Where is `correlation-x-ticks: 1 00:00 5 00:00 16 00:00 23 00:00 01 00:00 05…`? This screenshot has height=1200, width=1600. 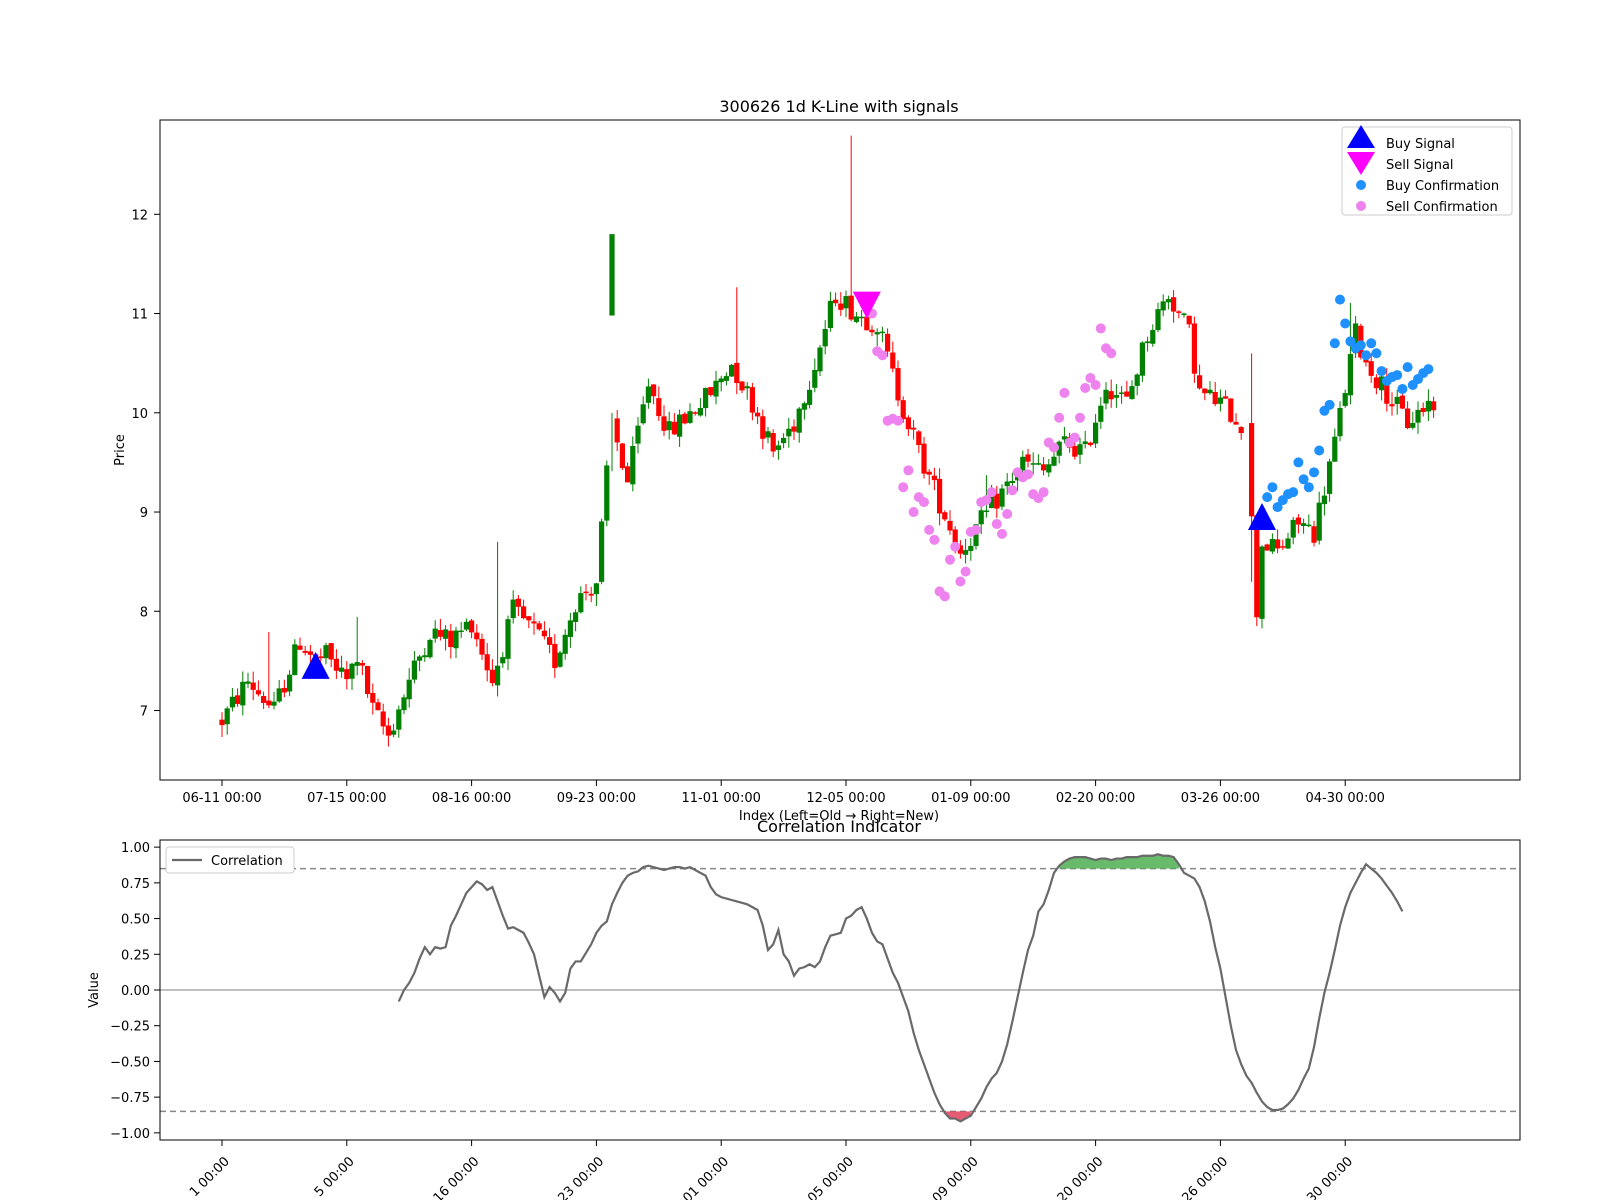 correlation-x-ticks: 1 00:00 5 00:00 16 00:00 23 00:00 01 00:00 05… is located at coordinates (771, 1170).